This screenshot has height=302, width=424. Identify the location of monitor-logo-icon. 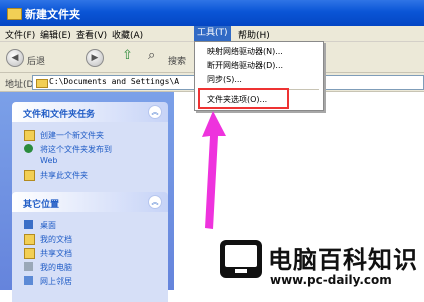
(241, 259).